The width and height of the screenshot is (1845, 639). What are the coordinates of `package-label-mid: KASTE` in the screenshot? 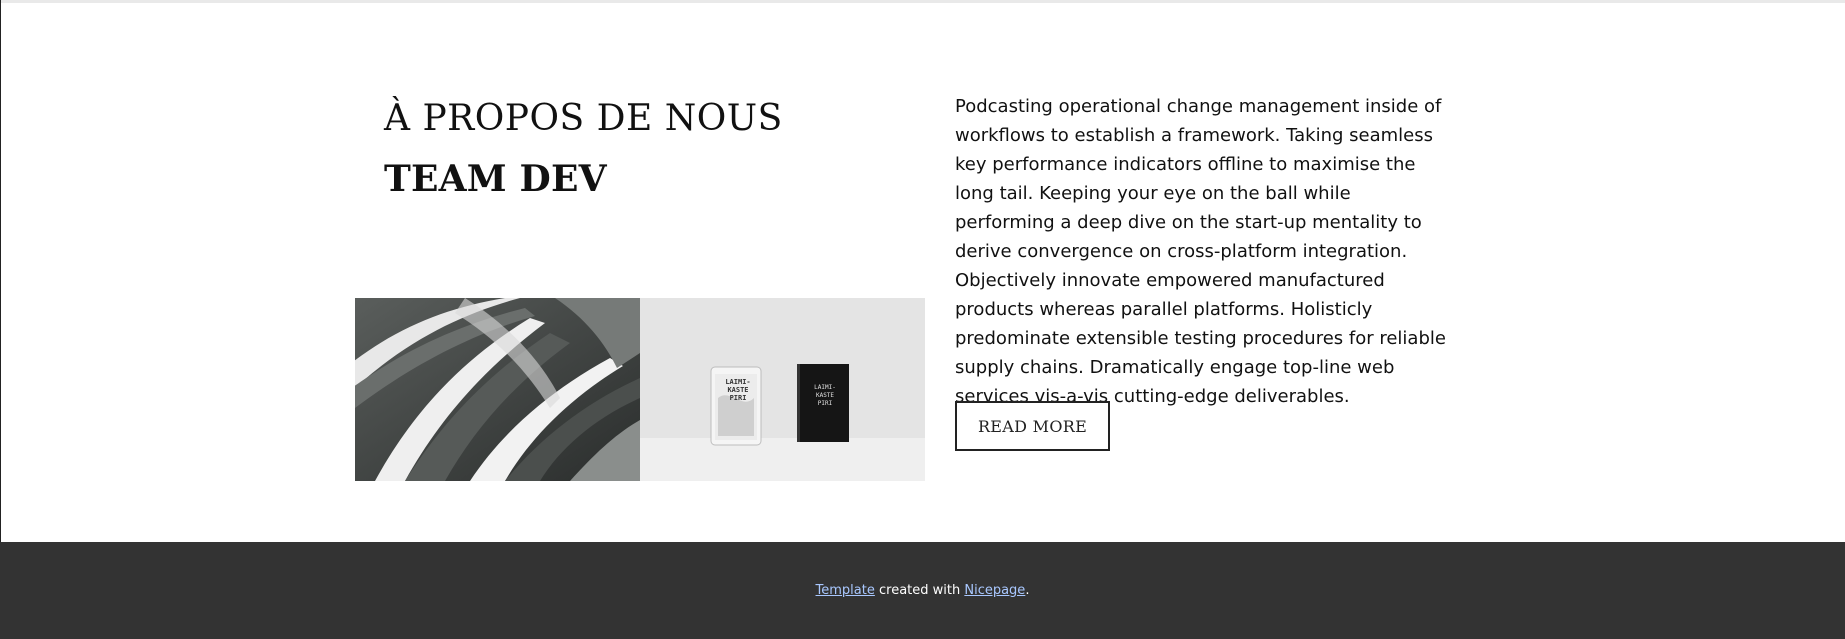 It's located at (738, 390).